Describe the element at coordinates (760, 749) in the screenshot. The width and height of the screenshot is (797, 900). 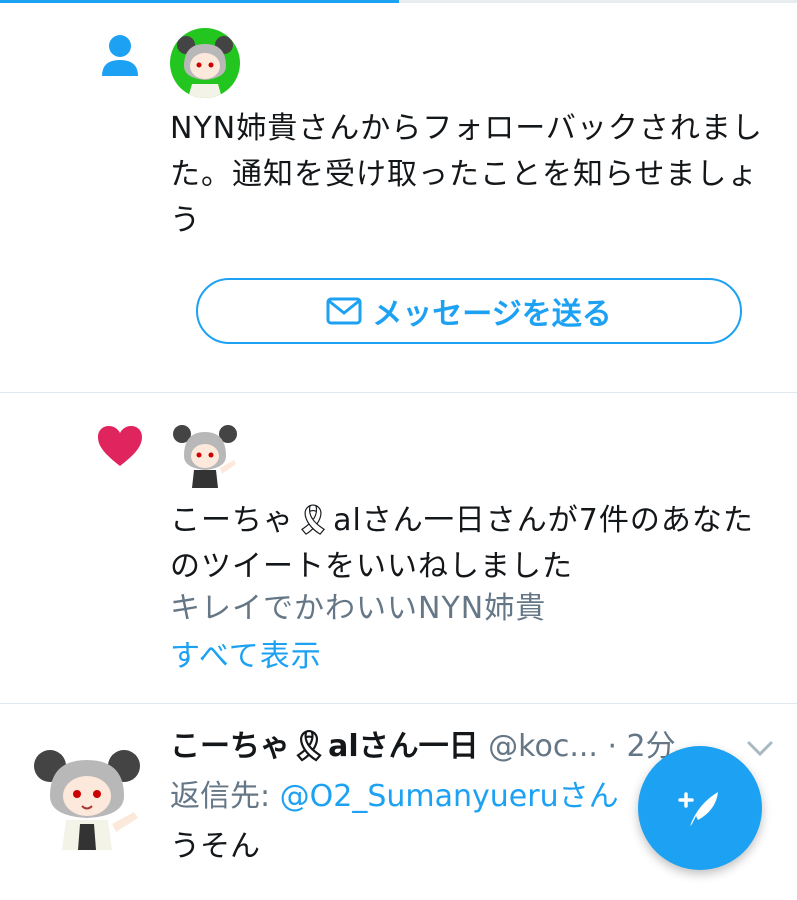
I see `chevron-down-icon` at that location.